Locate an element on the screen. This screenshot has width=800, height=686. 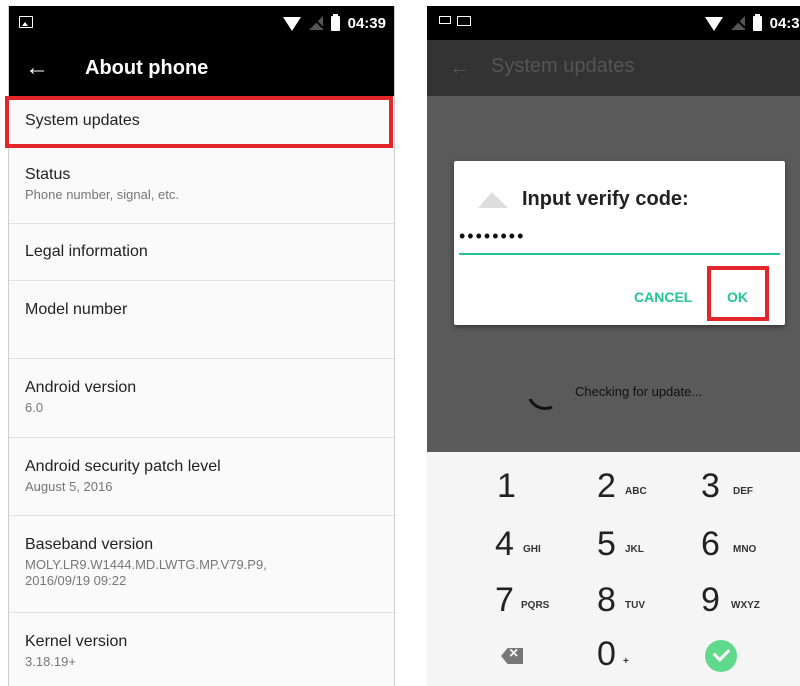
key-digit: 7 is located at coordinates (504, 600).